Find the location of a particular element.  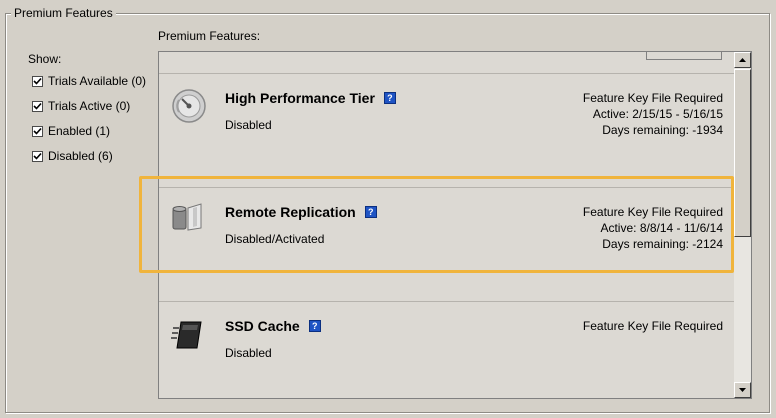

filter-label: Trials Active (0) is located at coordinates (89, 106).